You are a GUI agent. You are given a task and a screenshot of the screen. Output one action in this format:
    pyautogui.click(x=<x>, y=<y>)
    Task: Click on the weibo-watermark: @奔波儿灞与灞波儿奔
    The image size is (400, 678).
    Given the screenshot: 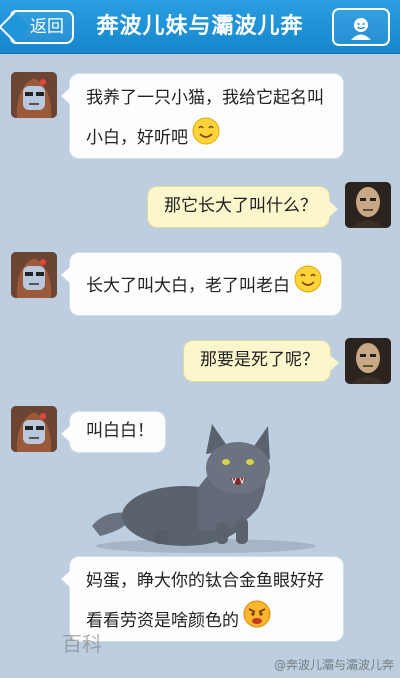 What is the action you would take?
    pyautogui.click(x=333, y=665)
    